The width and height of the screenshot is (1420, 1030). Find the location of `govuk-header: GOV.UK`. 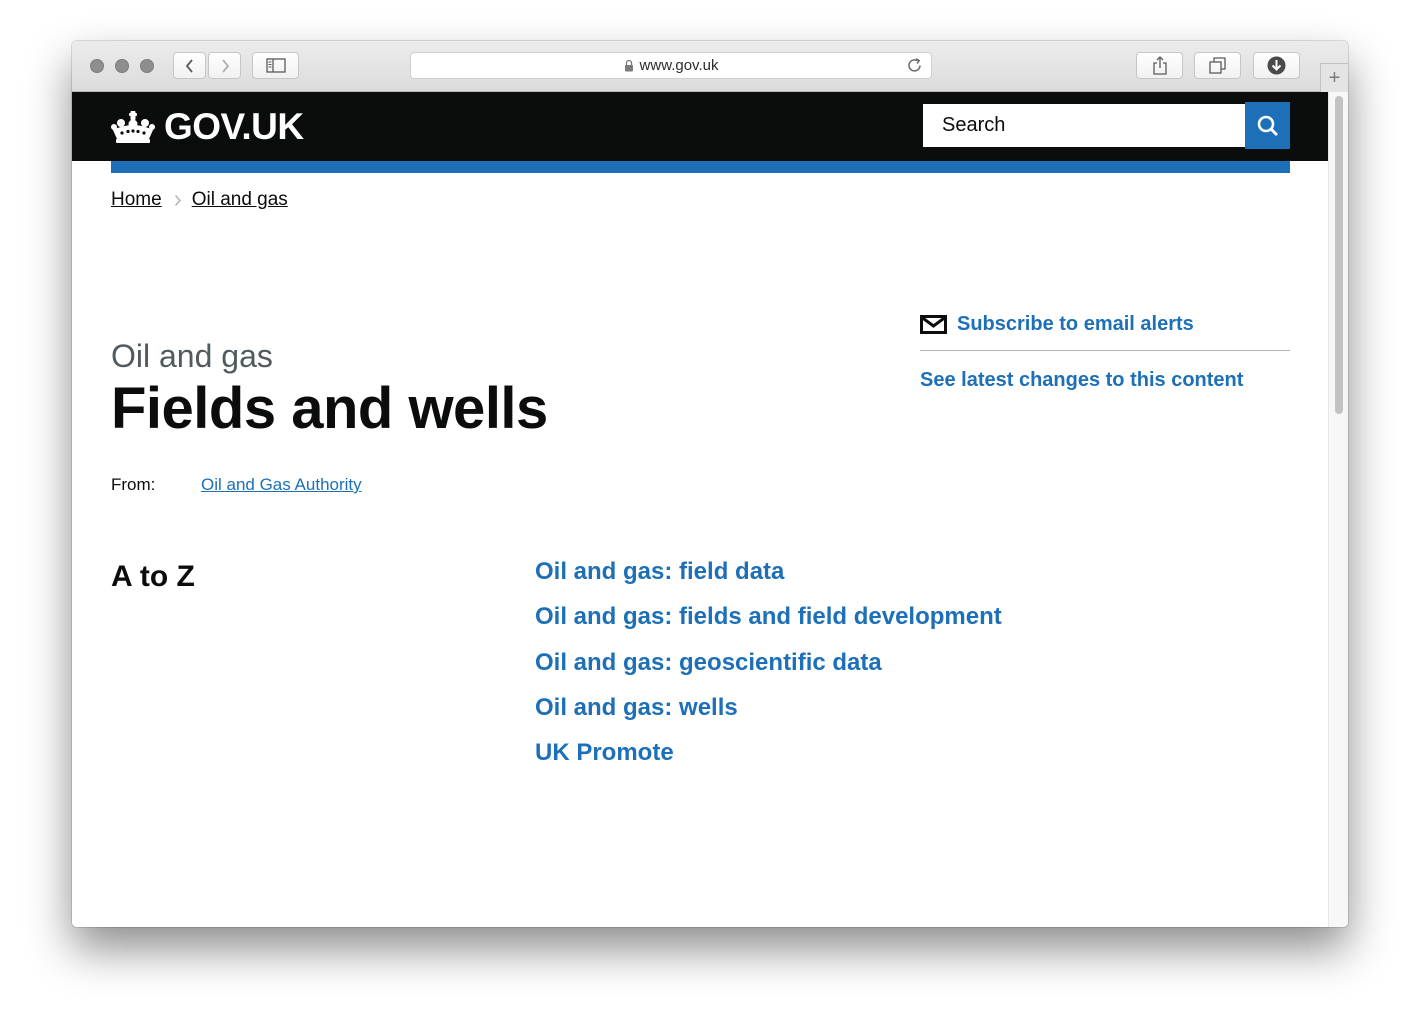

govuk-header: GOV.UK is located at coordinates (700, 126).